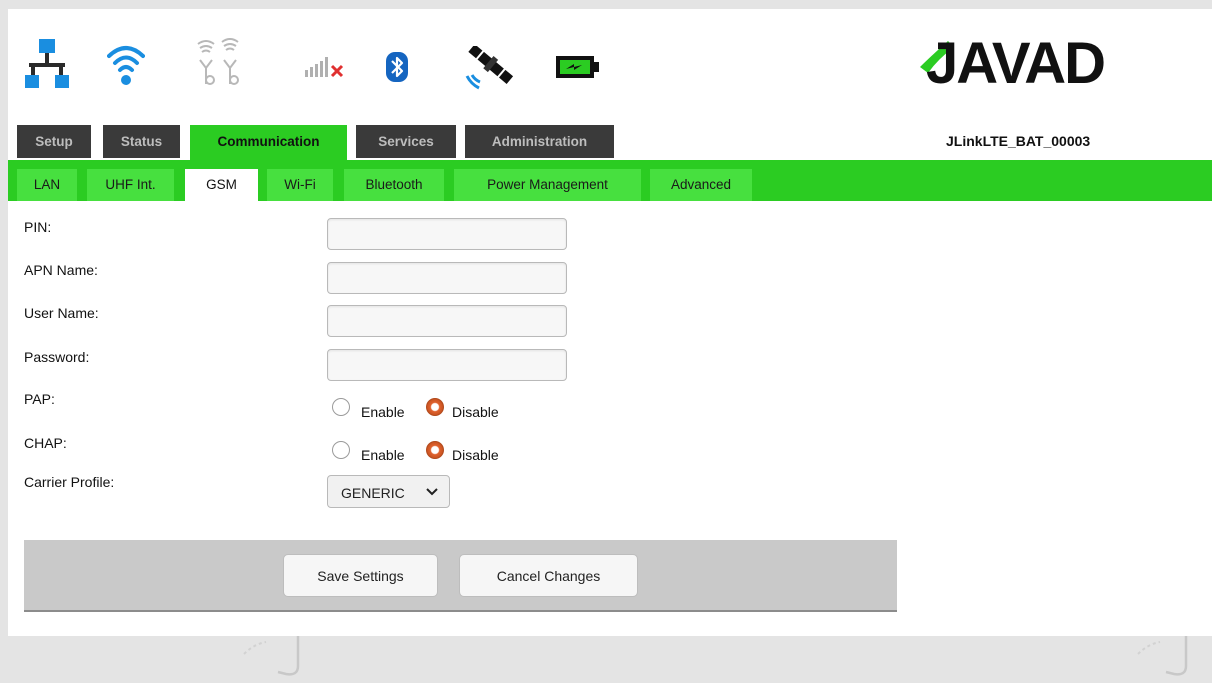 Image resolution: width=1212 pixels, height=683 pixels. What do you see at coordinates (489, 68) in the screenshot?
I see `satellite-icon` at bounding box center [489, 68].